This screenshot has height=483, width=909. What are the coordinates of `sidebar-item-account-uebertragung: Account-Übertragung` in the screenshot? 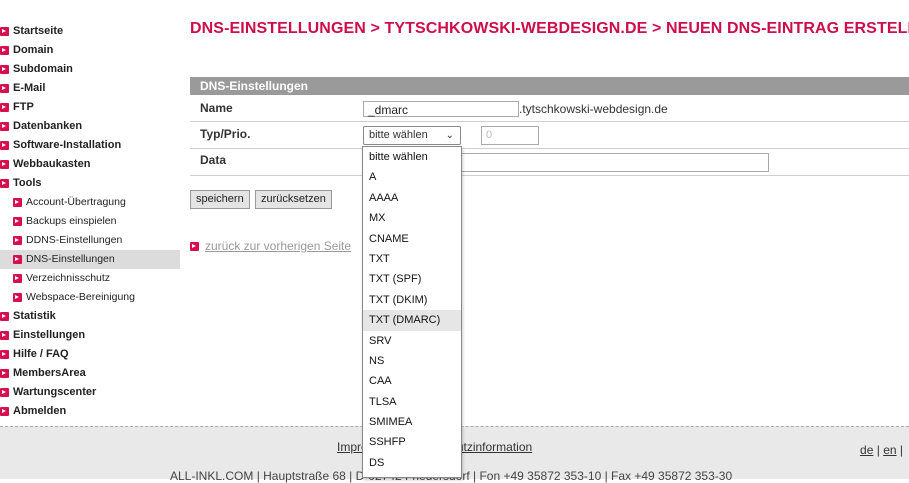 It's located at (90, 202).